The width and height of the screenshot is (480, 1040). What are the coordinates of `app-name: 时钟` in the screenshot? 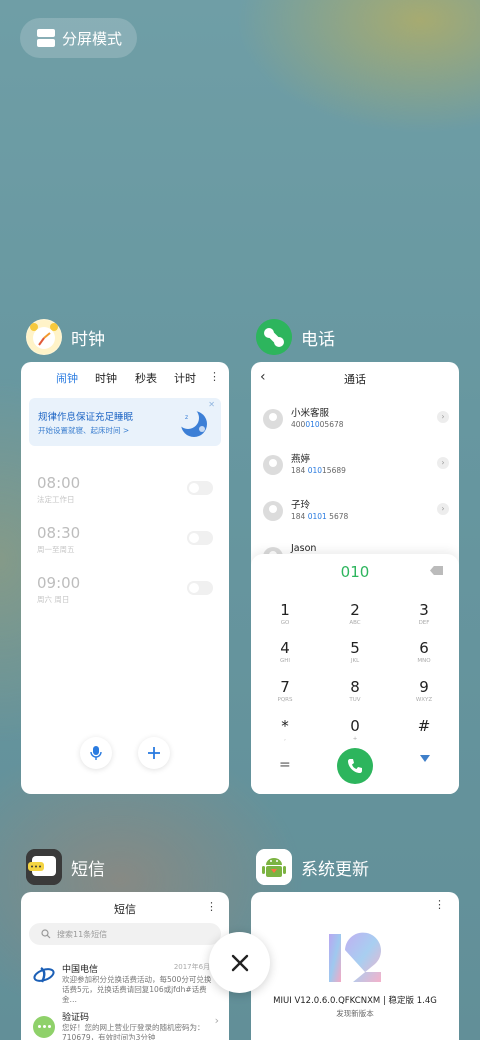 It's located at (88, 339).